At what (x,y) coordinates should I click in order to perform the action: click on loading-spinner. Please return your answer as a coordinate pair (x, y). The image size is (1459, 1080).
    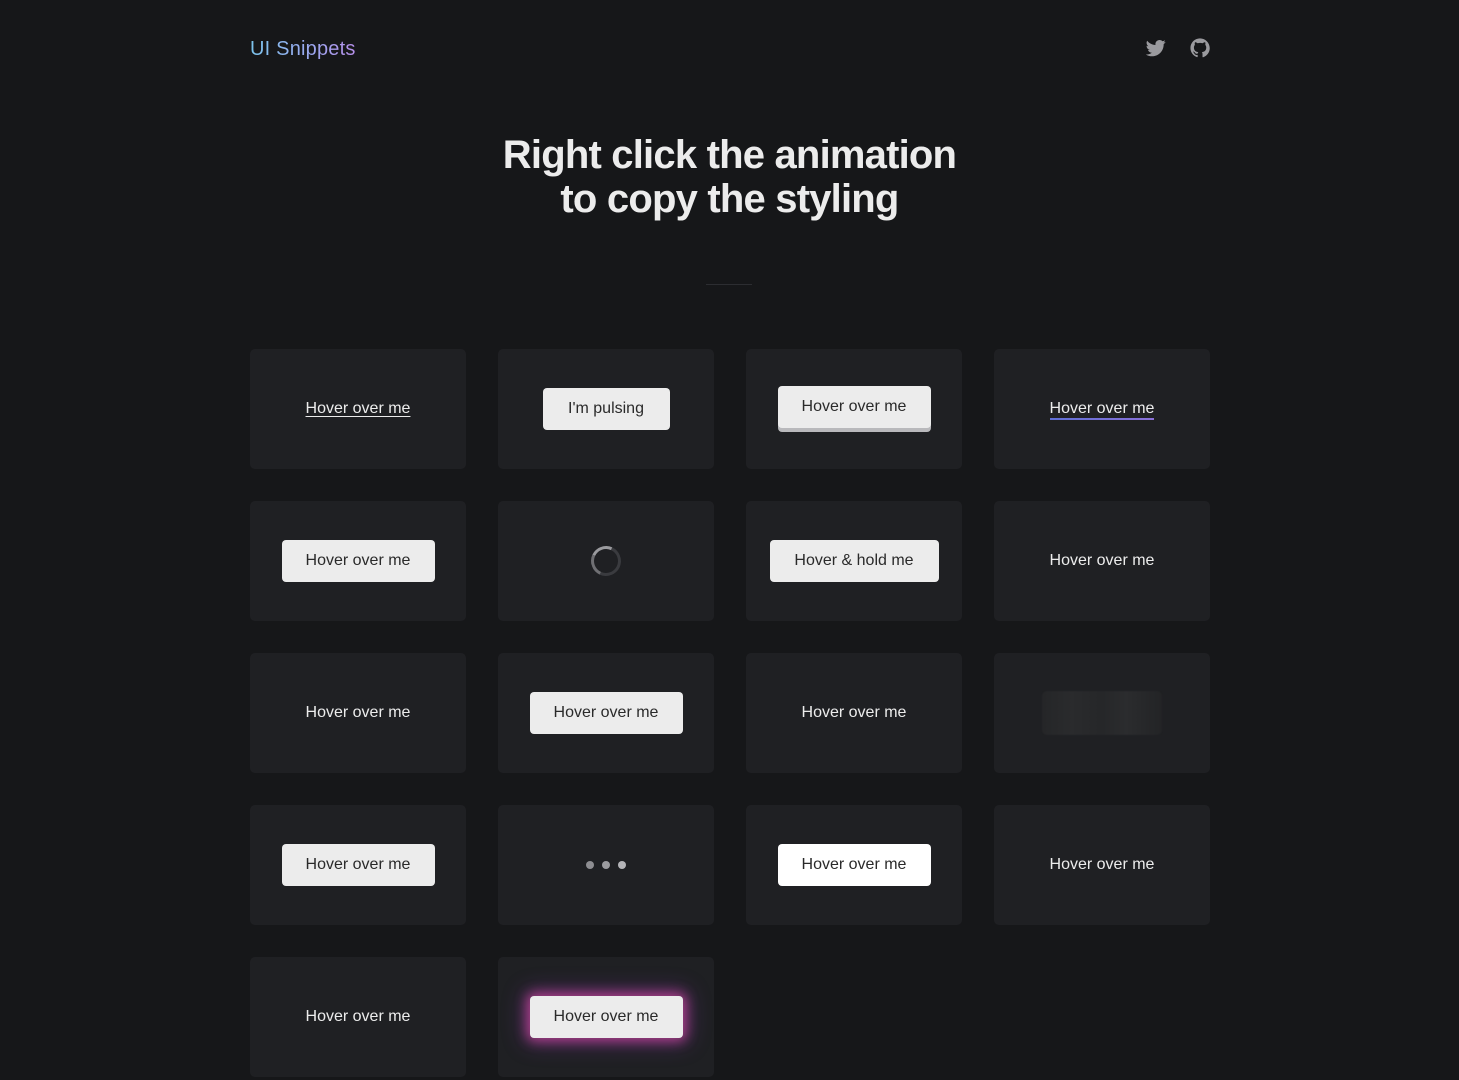
    Looking at the image, I should click on (606, 561).